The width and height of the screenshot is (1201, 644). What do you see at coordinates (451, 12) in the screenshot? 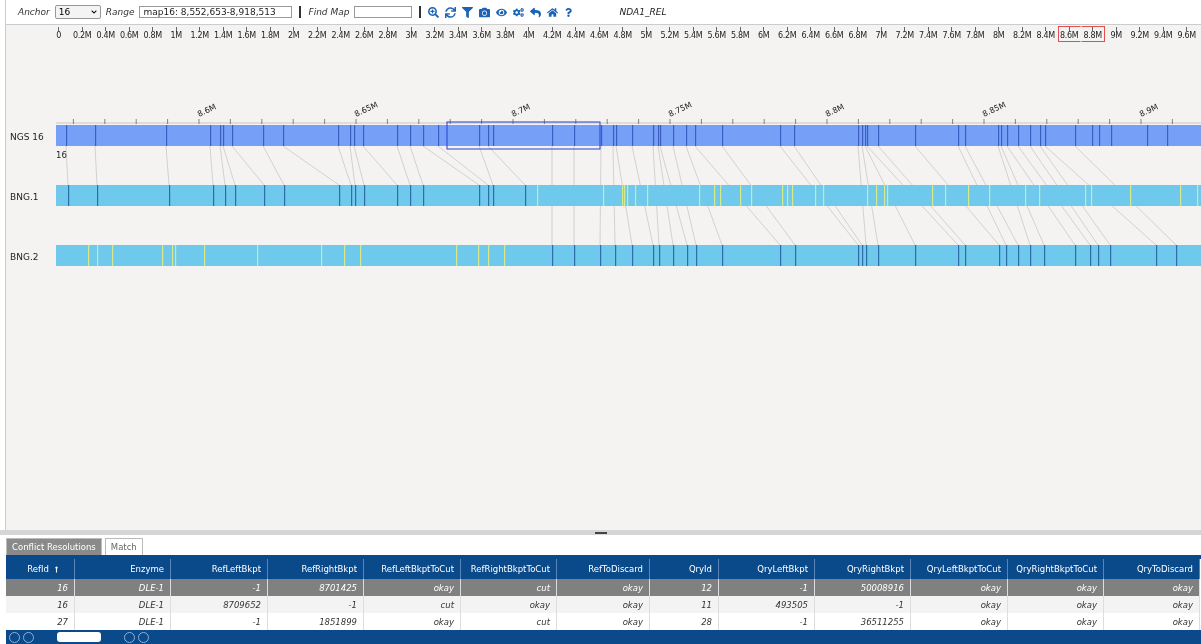
I see `refresh-icon` at bounding box center [451, 12].